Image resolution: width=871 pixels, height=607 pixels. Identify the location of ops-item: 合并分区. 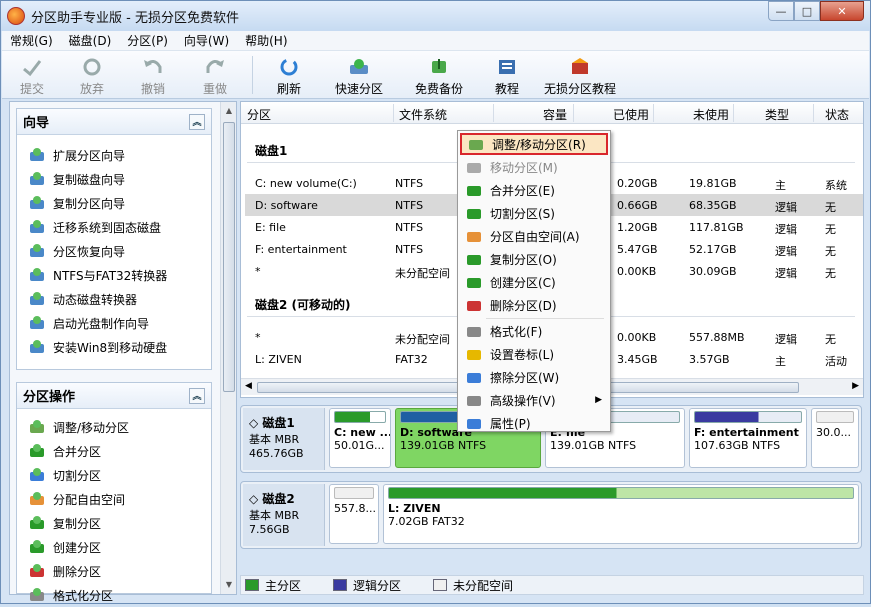
(114, 451).